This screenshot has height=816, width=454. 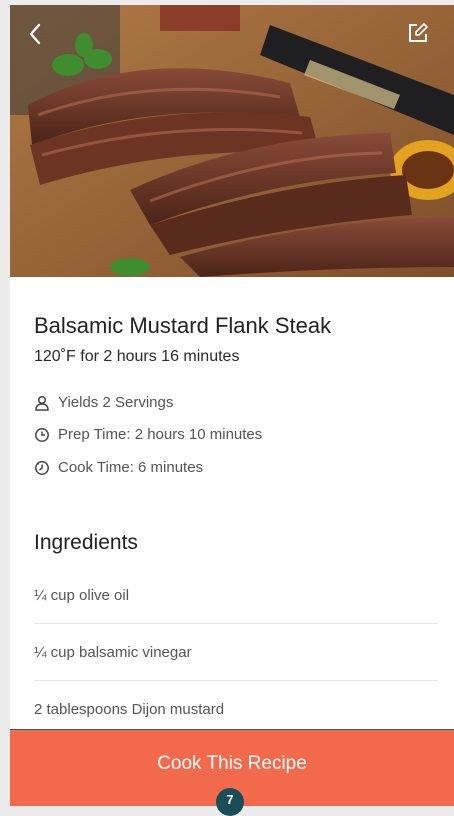 I want to click on ingredient-item: ¼ cup balsamic vinegar, so click(x=236, y=652).